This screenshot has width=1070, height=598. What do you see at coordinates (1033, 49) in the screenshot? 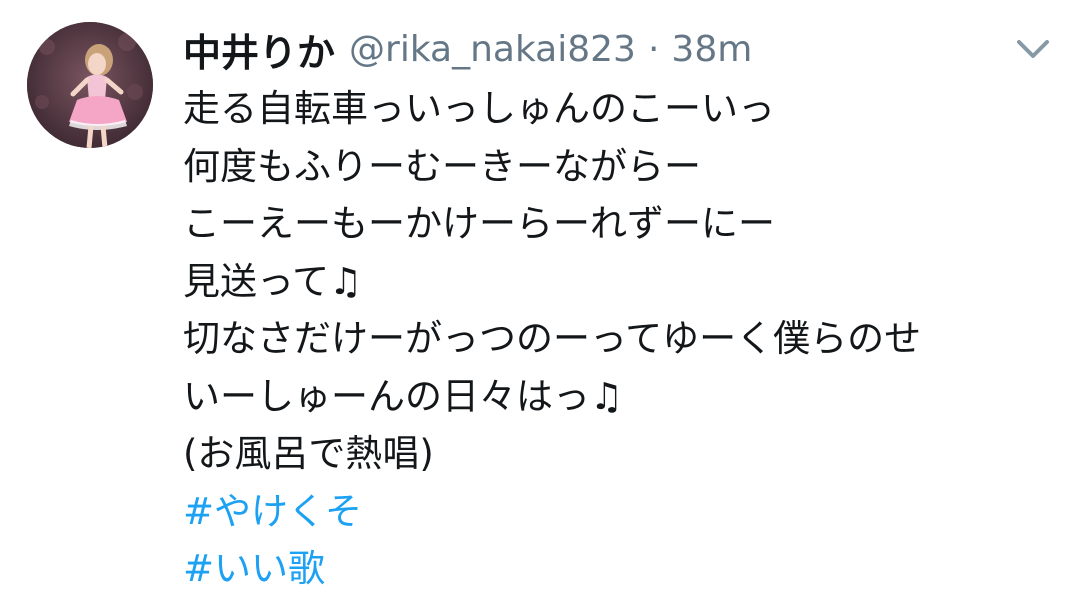
I see `chevron-down-icon` at bounding box center [1033, 49].